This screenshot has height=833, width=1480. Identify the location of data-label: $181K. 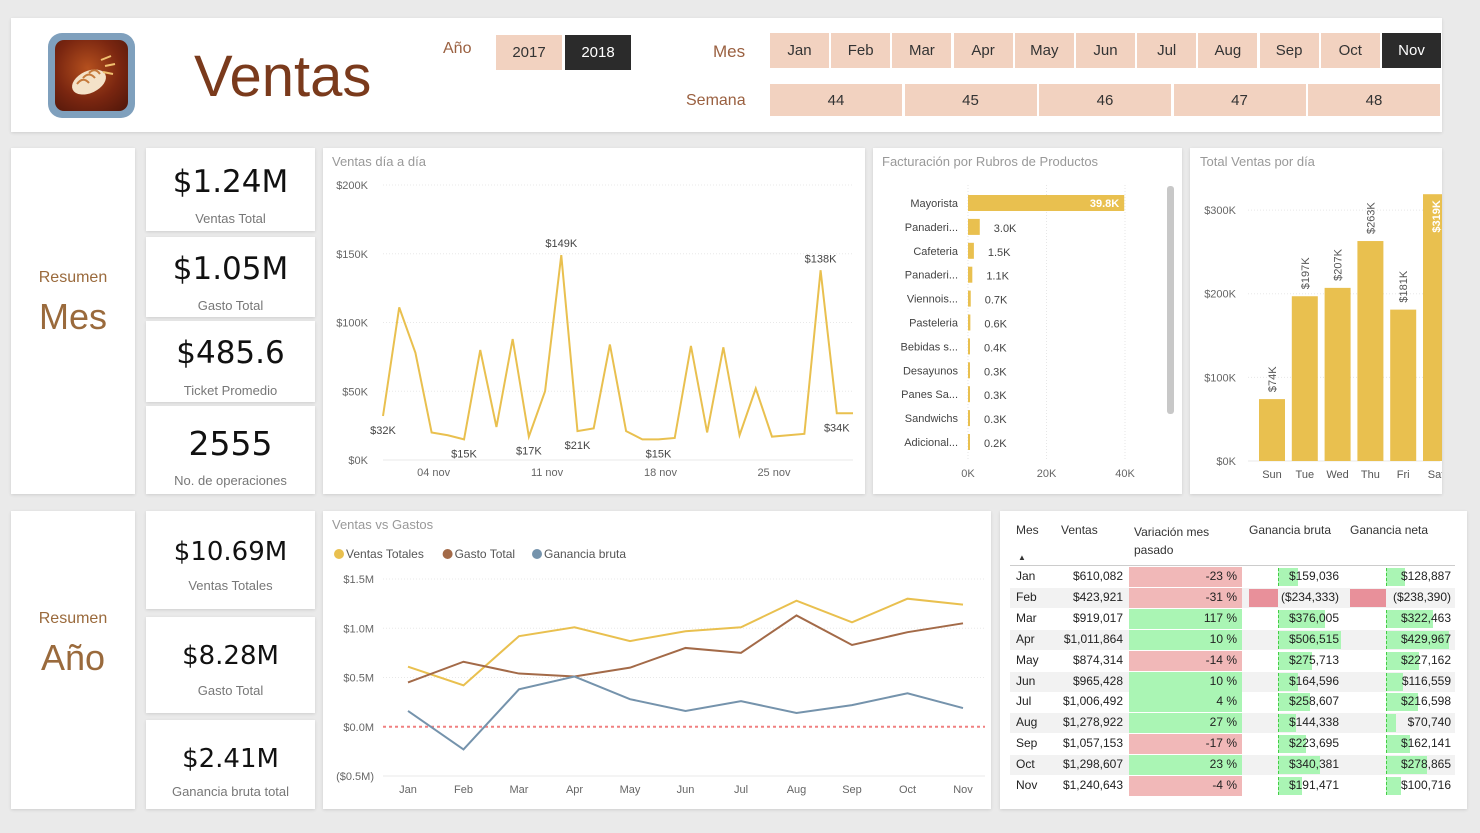
(1404, 286).